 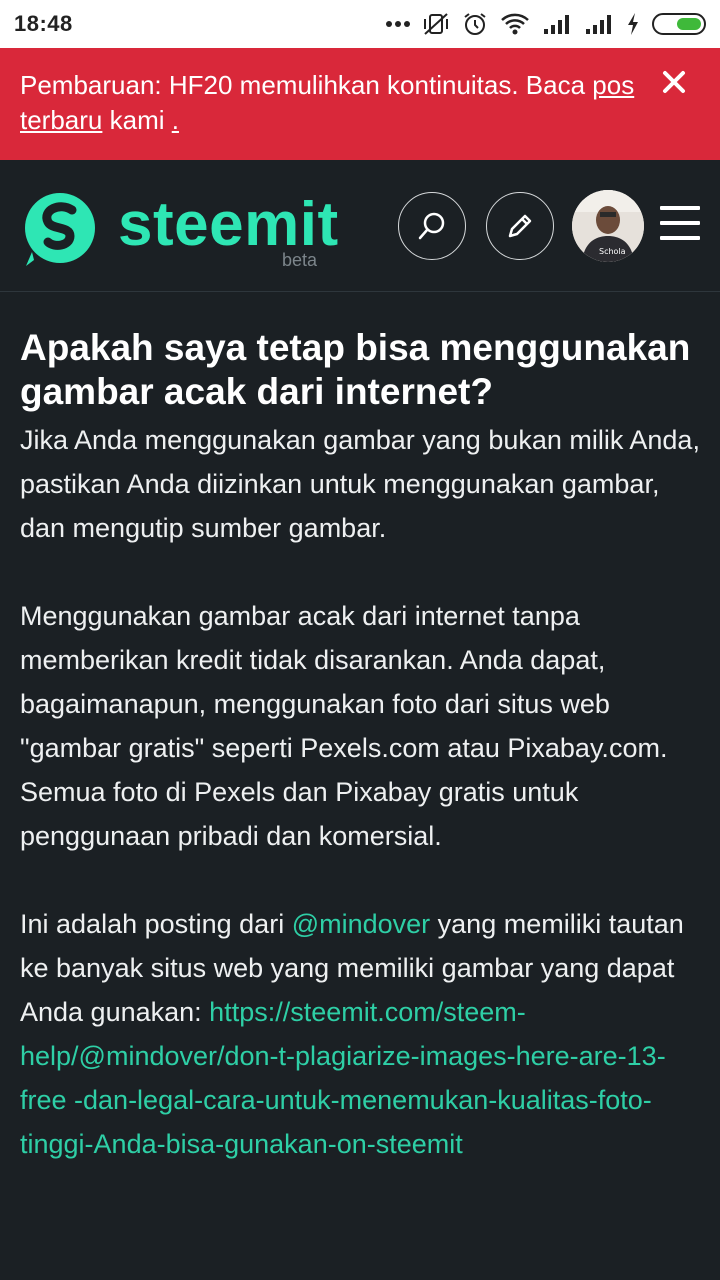 What do you see at coordinates (43, 23) in the screenshot?
I see `status-time: 18:48` at bounding box center [43, 23].